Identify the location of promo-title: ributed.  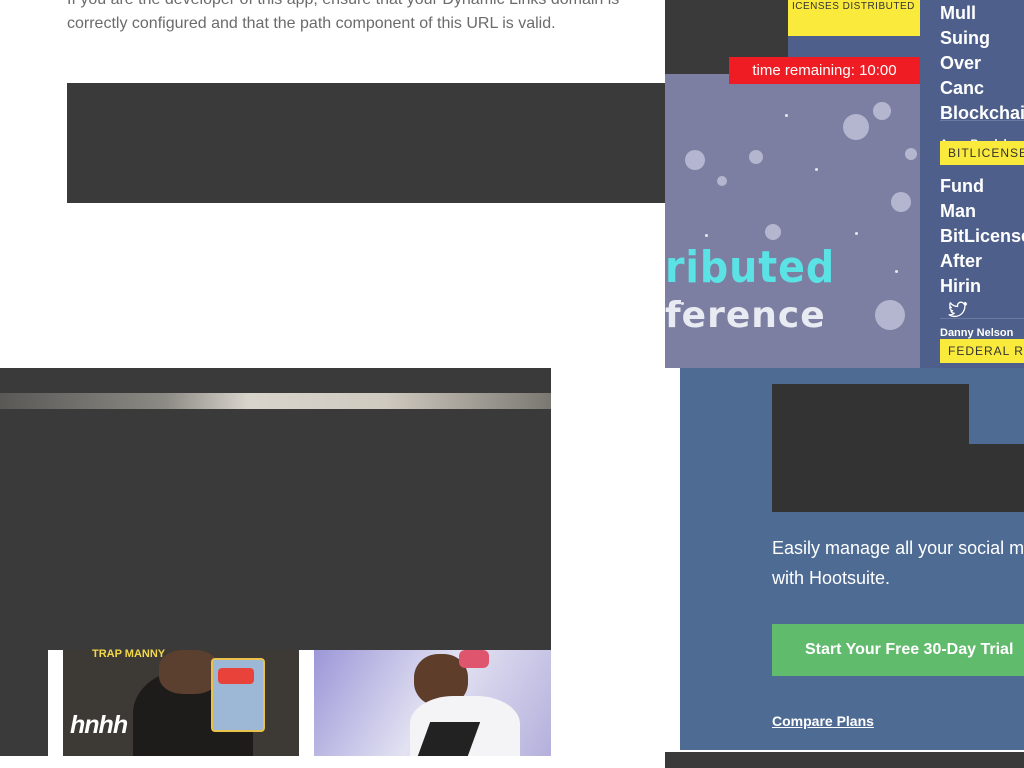
(750, 267).